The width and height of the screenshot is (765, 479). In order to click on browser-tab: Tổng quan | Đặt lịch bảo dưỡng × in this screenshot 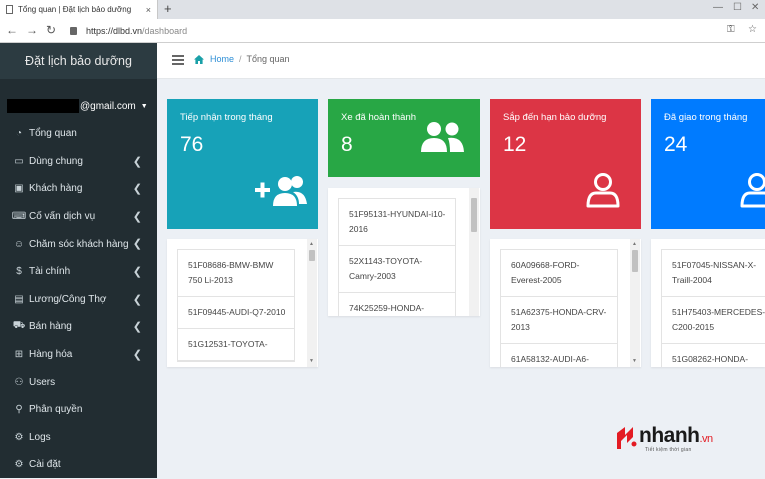, I will do `click(79, 9)`.